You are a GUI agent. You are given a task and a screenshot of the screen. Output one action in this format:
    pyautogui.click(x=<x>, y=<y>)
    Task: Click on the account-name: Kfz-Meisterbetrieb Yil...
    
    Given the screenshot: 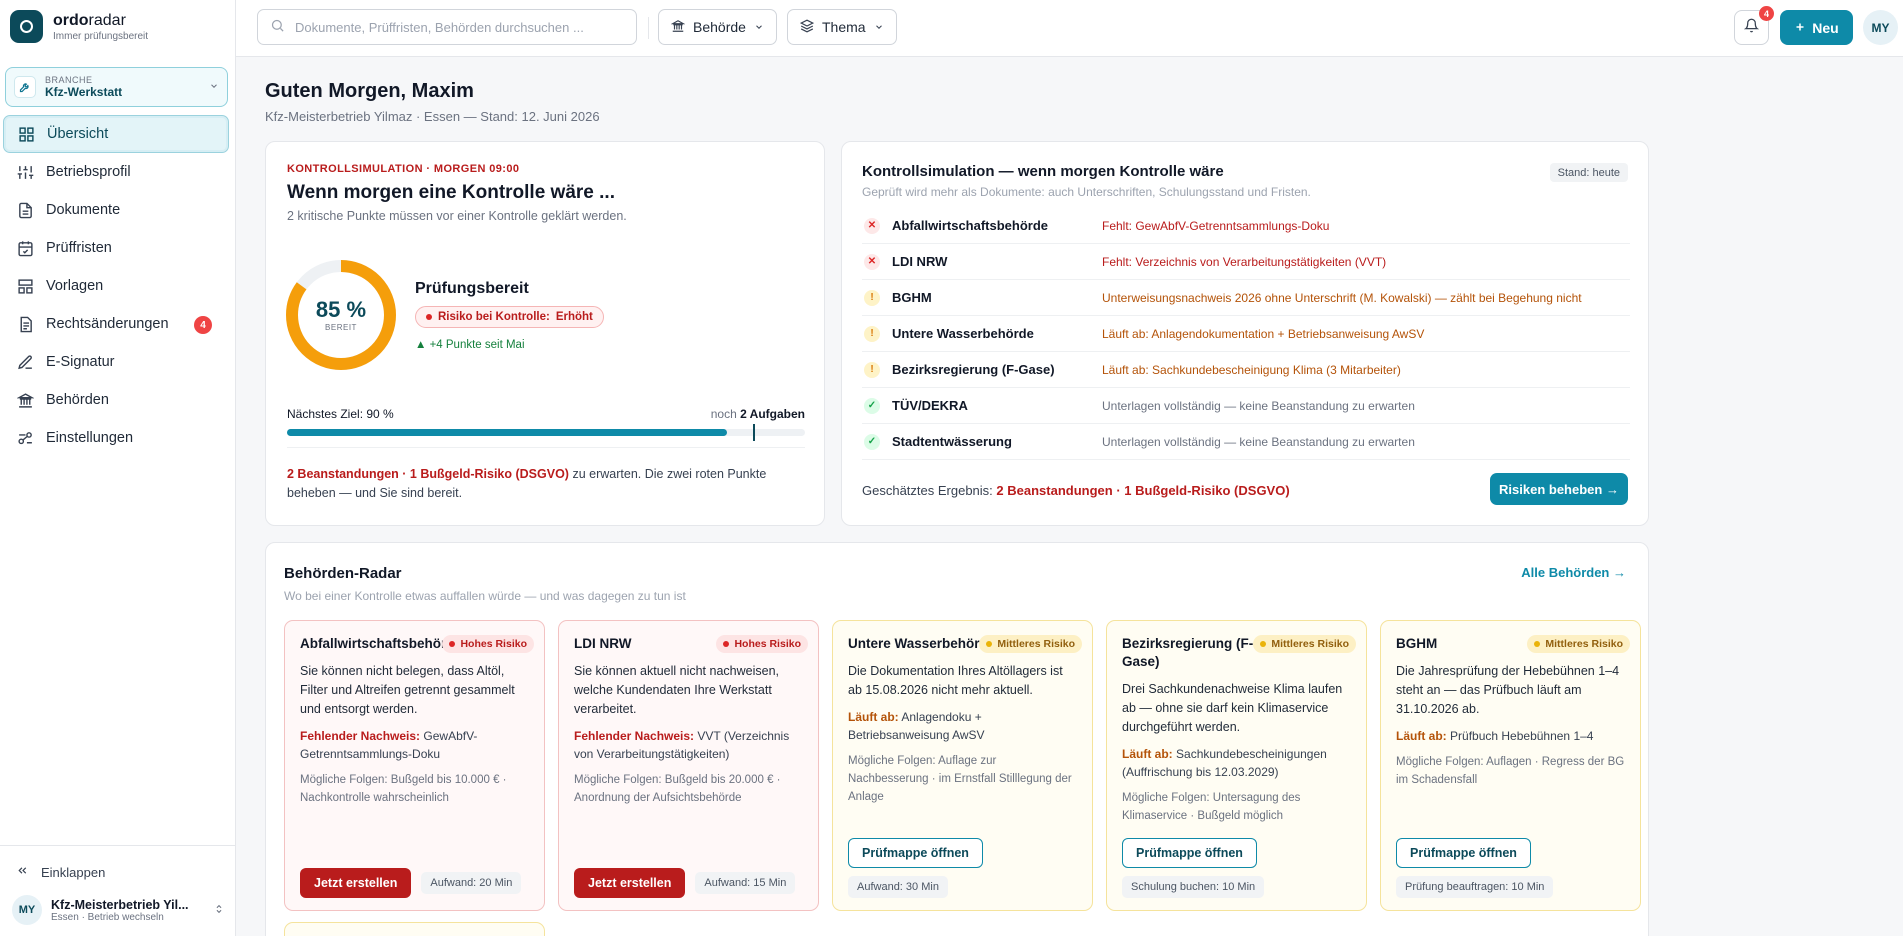 What is the action you would take?
    pyautogui.click(x=120, y=904)
    